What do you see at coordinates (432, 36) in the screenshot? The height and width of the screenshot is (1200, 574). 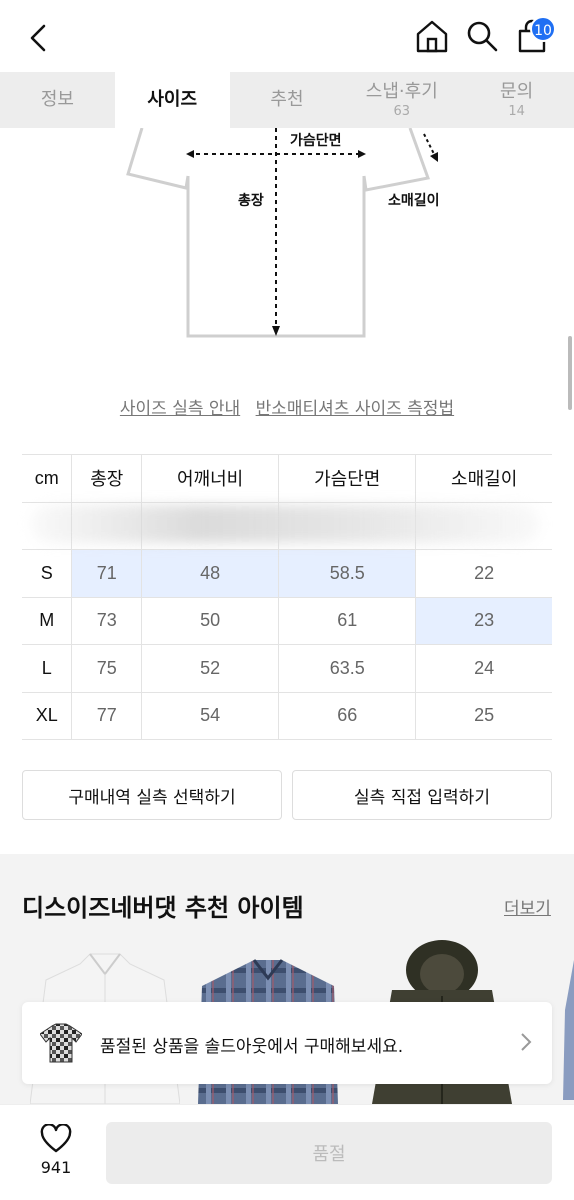 I see `home-icon` at bounding box center [432, 36].